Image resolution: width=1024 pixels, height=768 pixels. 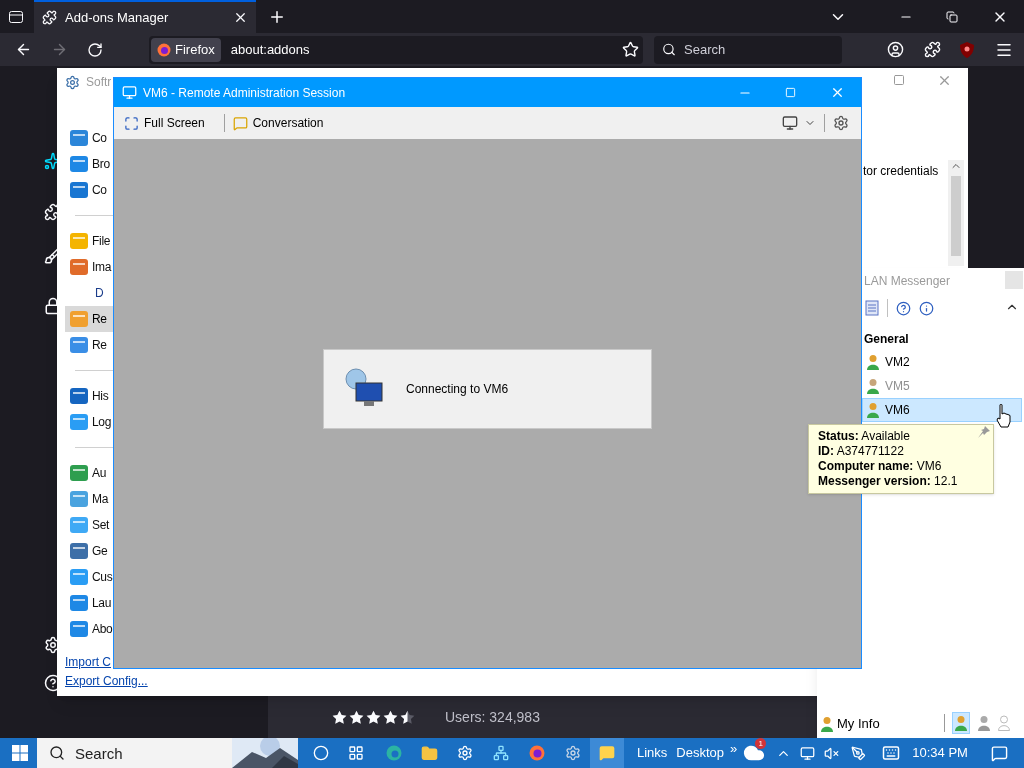 I want to click on tab-list-icon, so click(x=16, y=16).